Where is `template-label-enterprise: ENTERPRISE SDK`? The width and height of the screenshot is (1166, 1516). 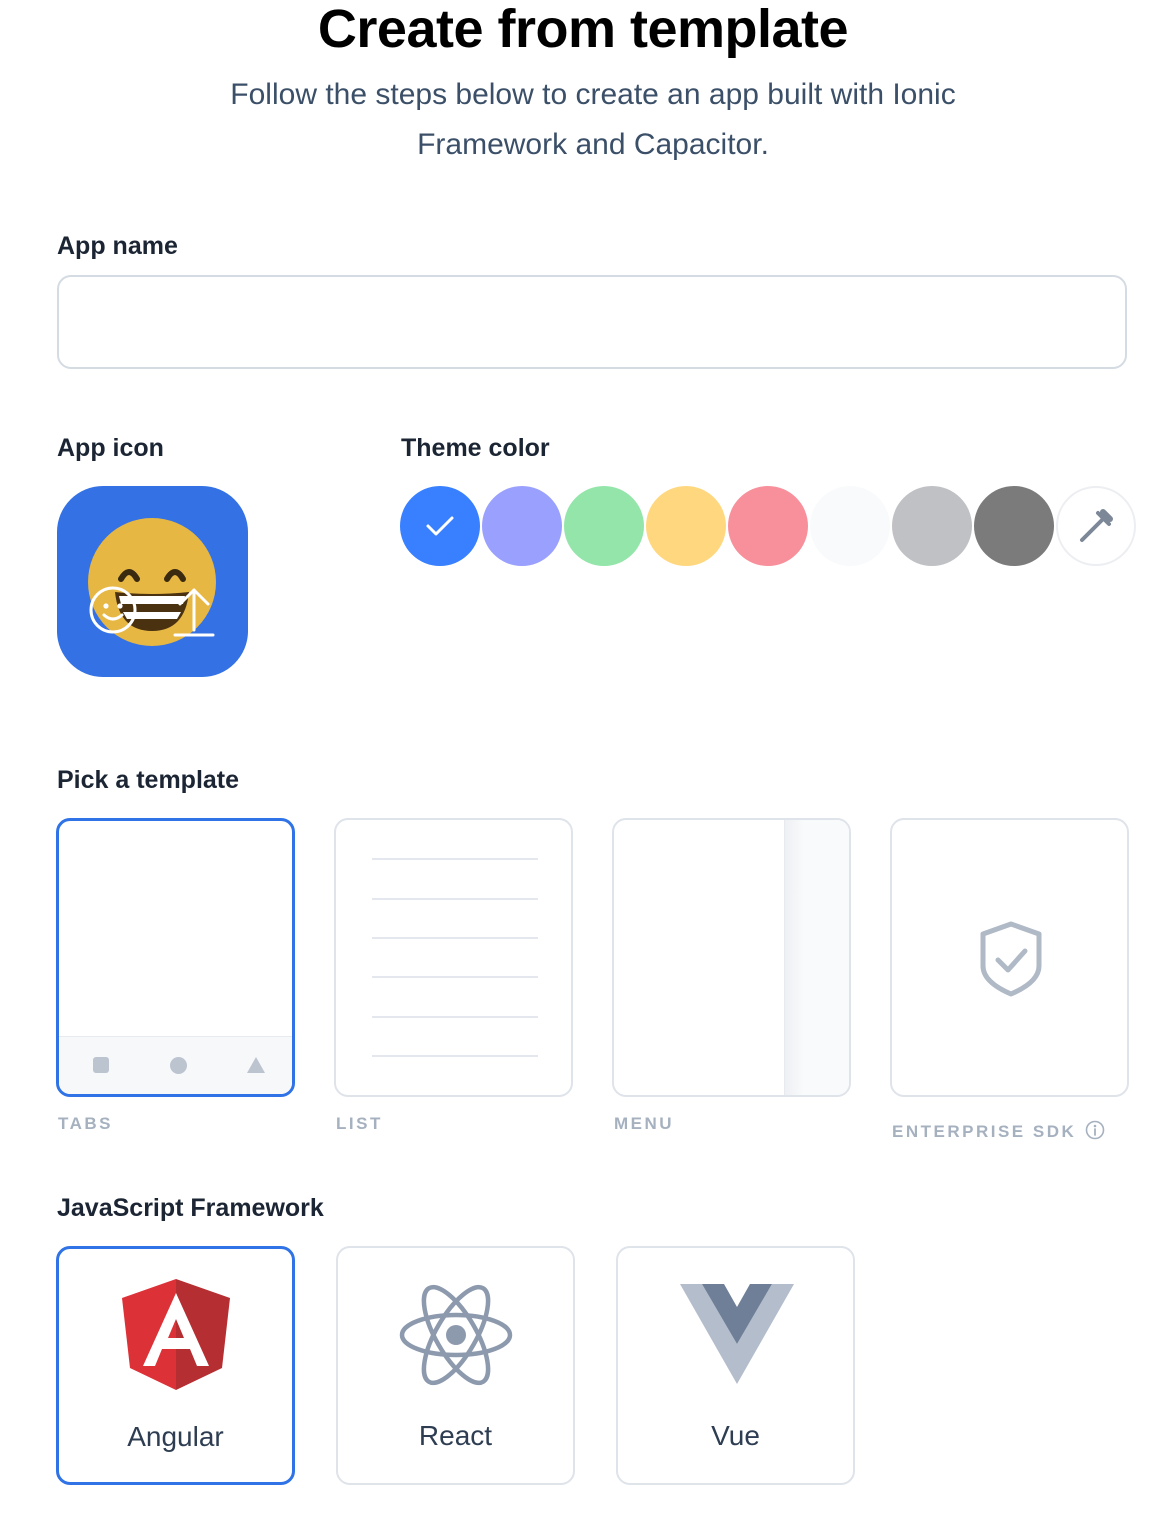 template-label-enterprise: ENTERPRISE SDK is located at coordinates (998, 1131).